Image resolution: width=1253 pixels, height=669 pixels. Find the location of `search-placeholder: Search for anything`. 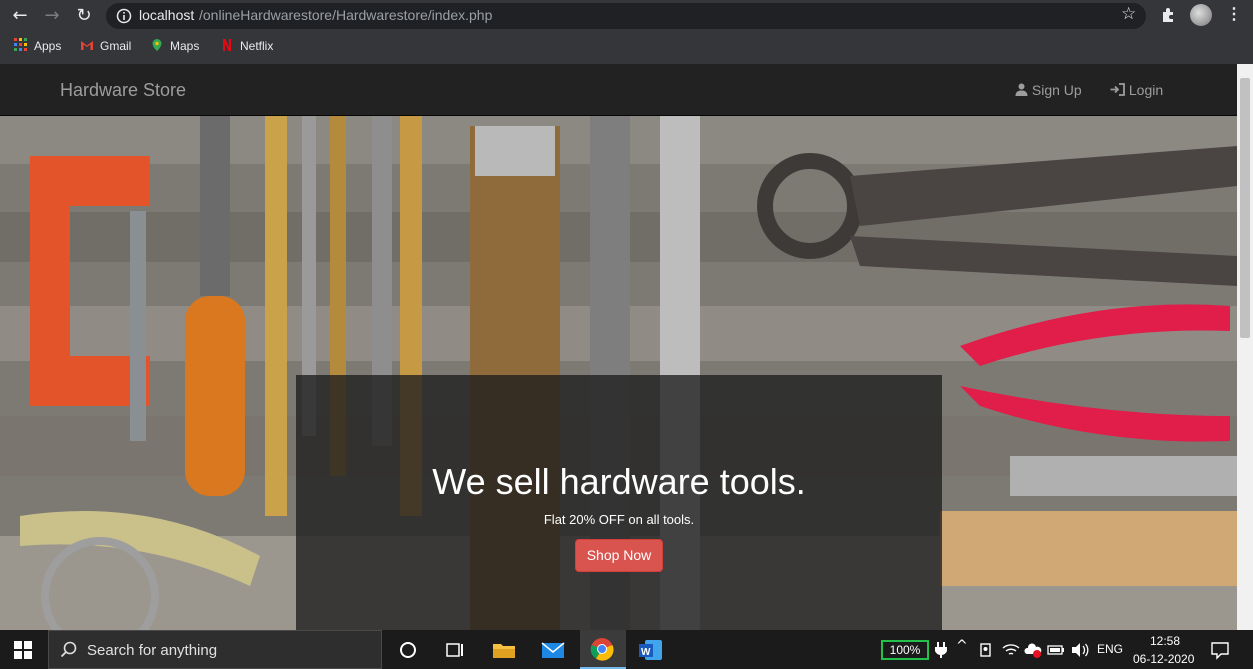

search-placeholder: Search for anything is located at coordinates (152, 650).